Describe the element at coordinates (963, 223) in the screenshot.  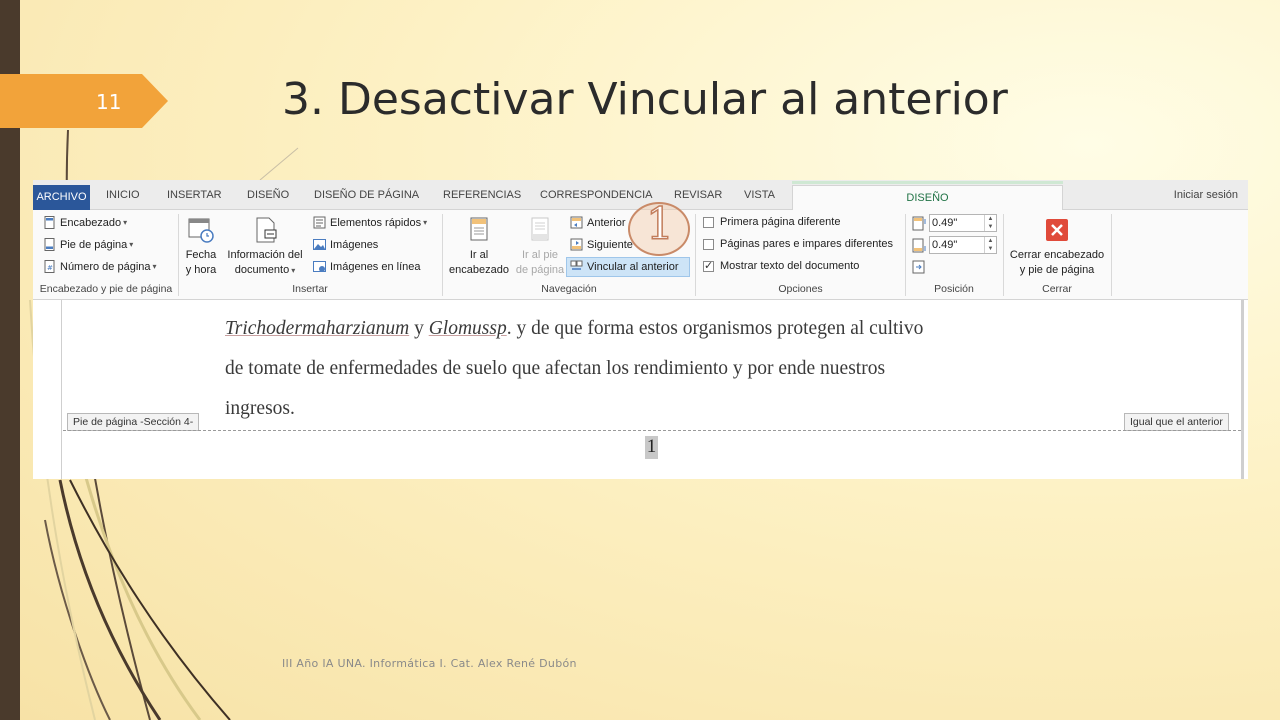
I see `header-from-top-spinner: 0.49" ▲ ▼` at that location.